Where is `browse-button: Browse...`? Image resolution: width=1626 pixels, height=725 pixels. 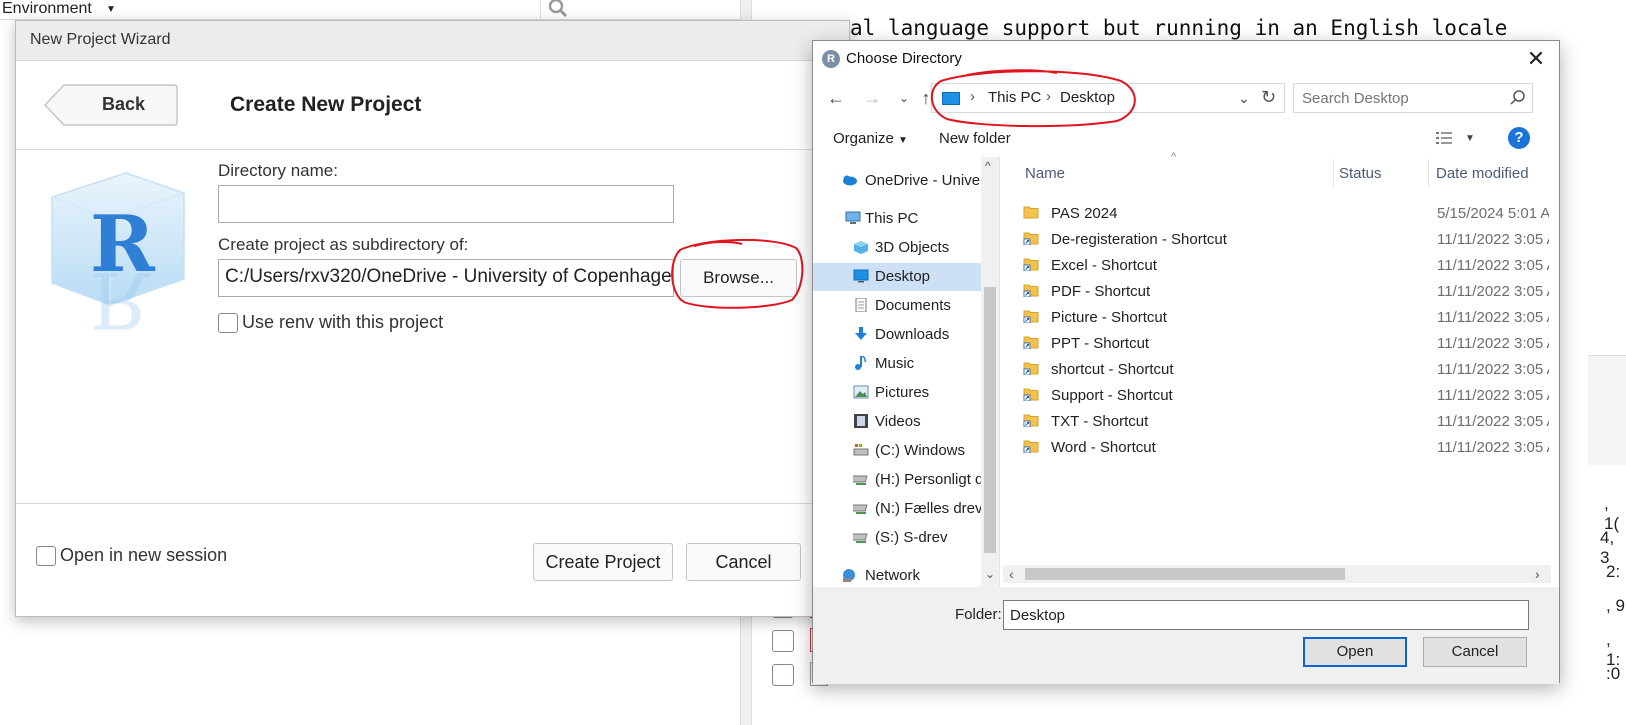
browse-button: Browse... is located at coordinates (738, 278).